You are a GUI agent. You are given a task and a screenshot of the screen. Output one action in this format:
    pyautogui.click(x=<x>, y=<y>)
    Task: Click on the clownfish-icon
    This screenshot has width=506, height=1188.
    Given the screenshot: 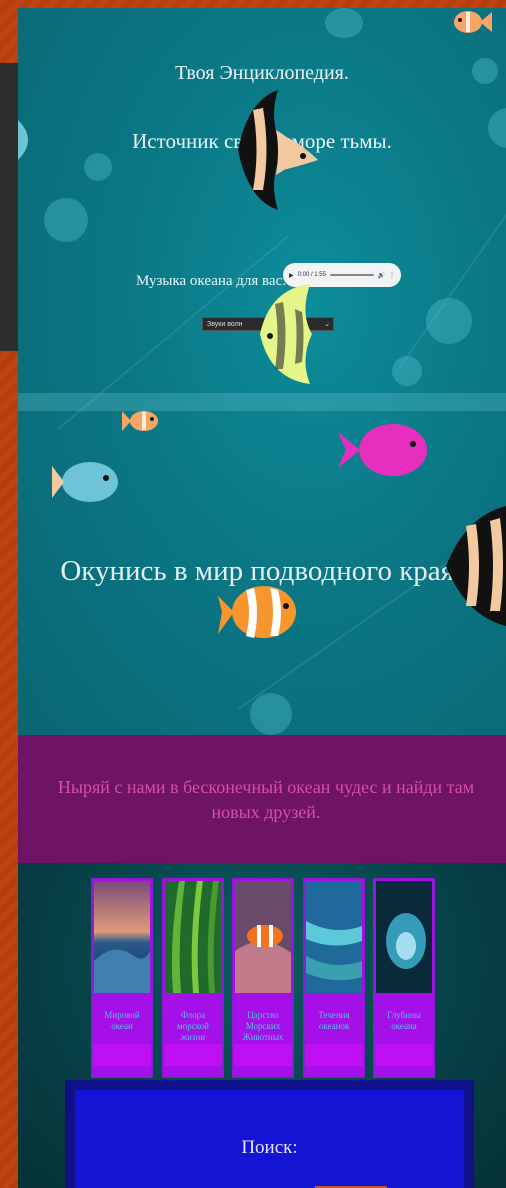 What is the action you would take?
    pyautogui.click(x=257, y=612)
    